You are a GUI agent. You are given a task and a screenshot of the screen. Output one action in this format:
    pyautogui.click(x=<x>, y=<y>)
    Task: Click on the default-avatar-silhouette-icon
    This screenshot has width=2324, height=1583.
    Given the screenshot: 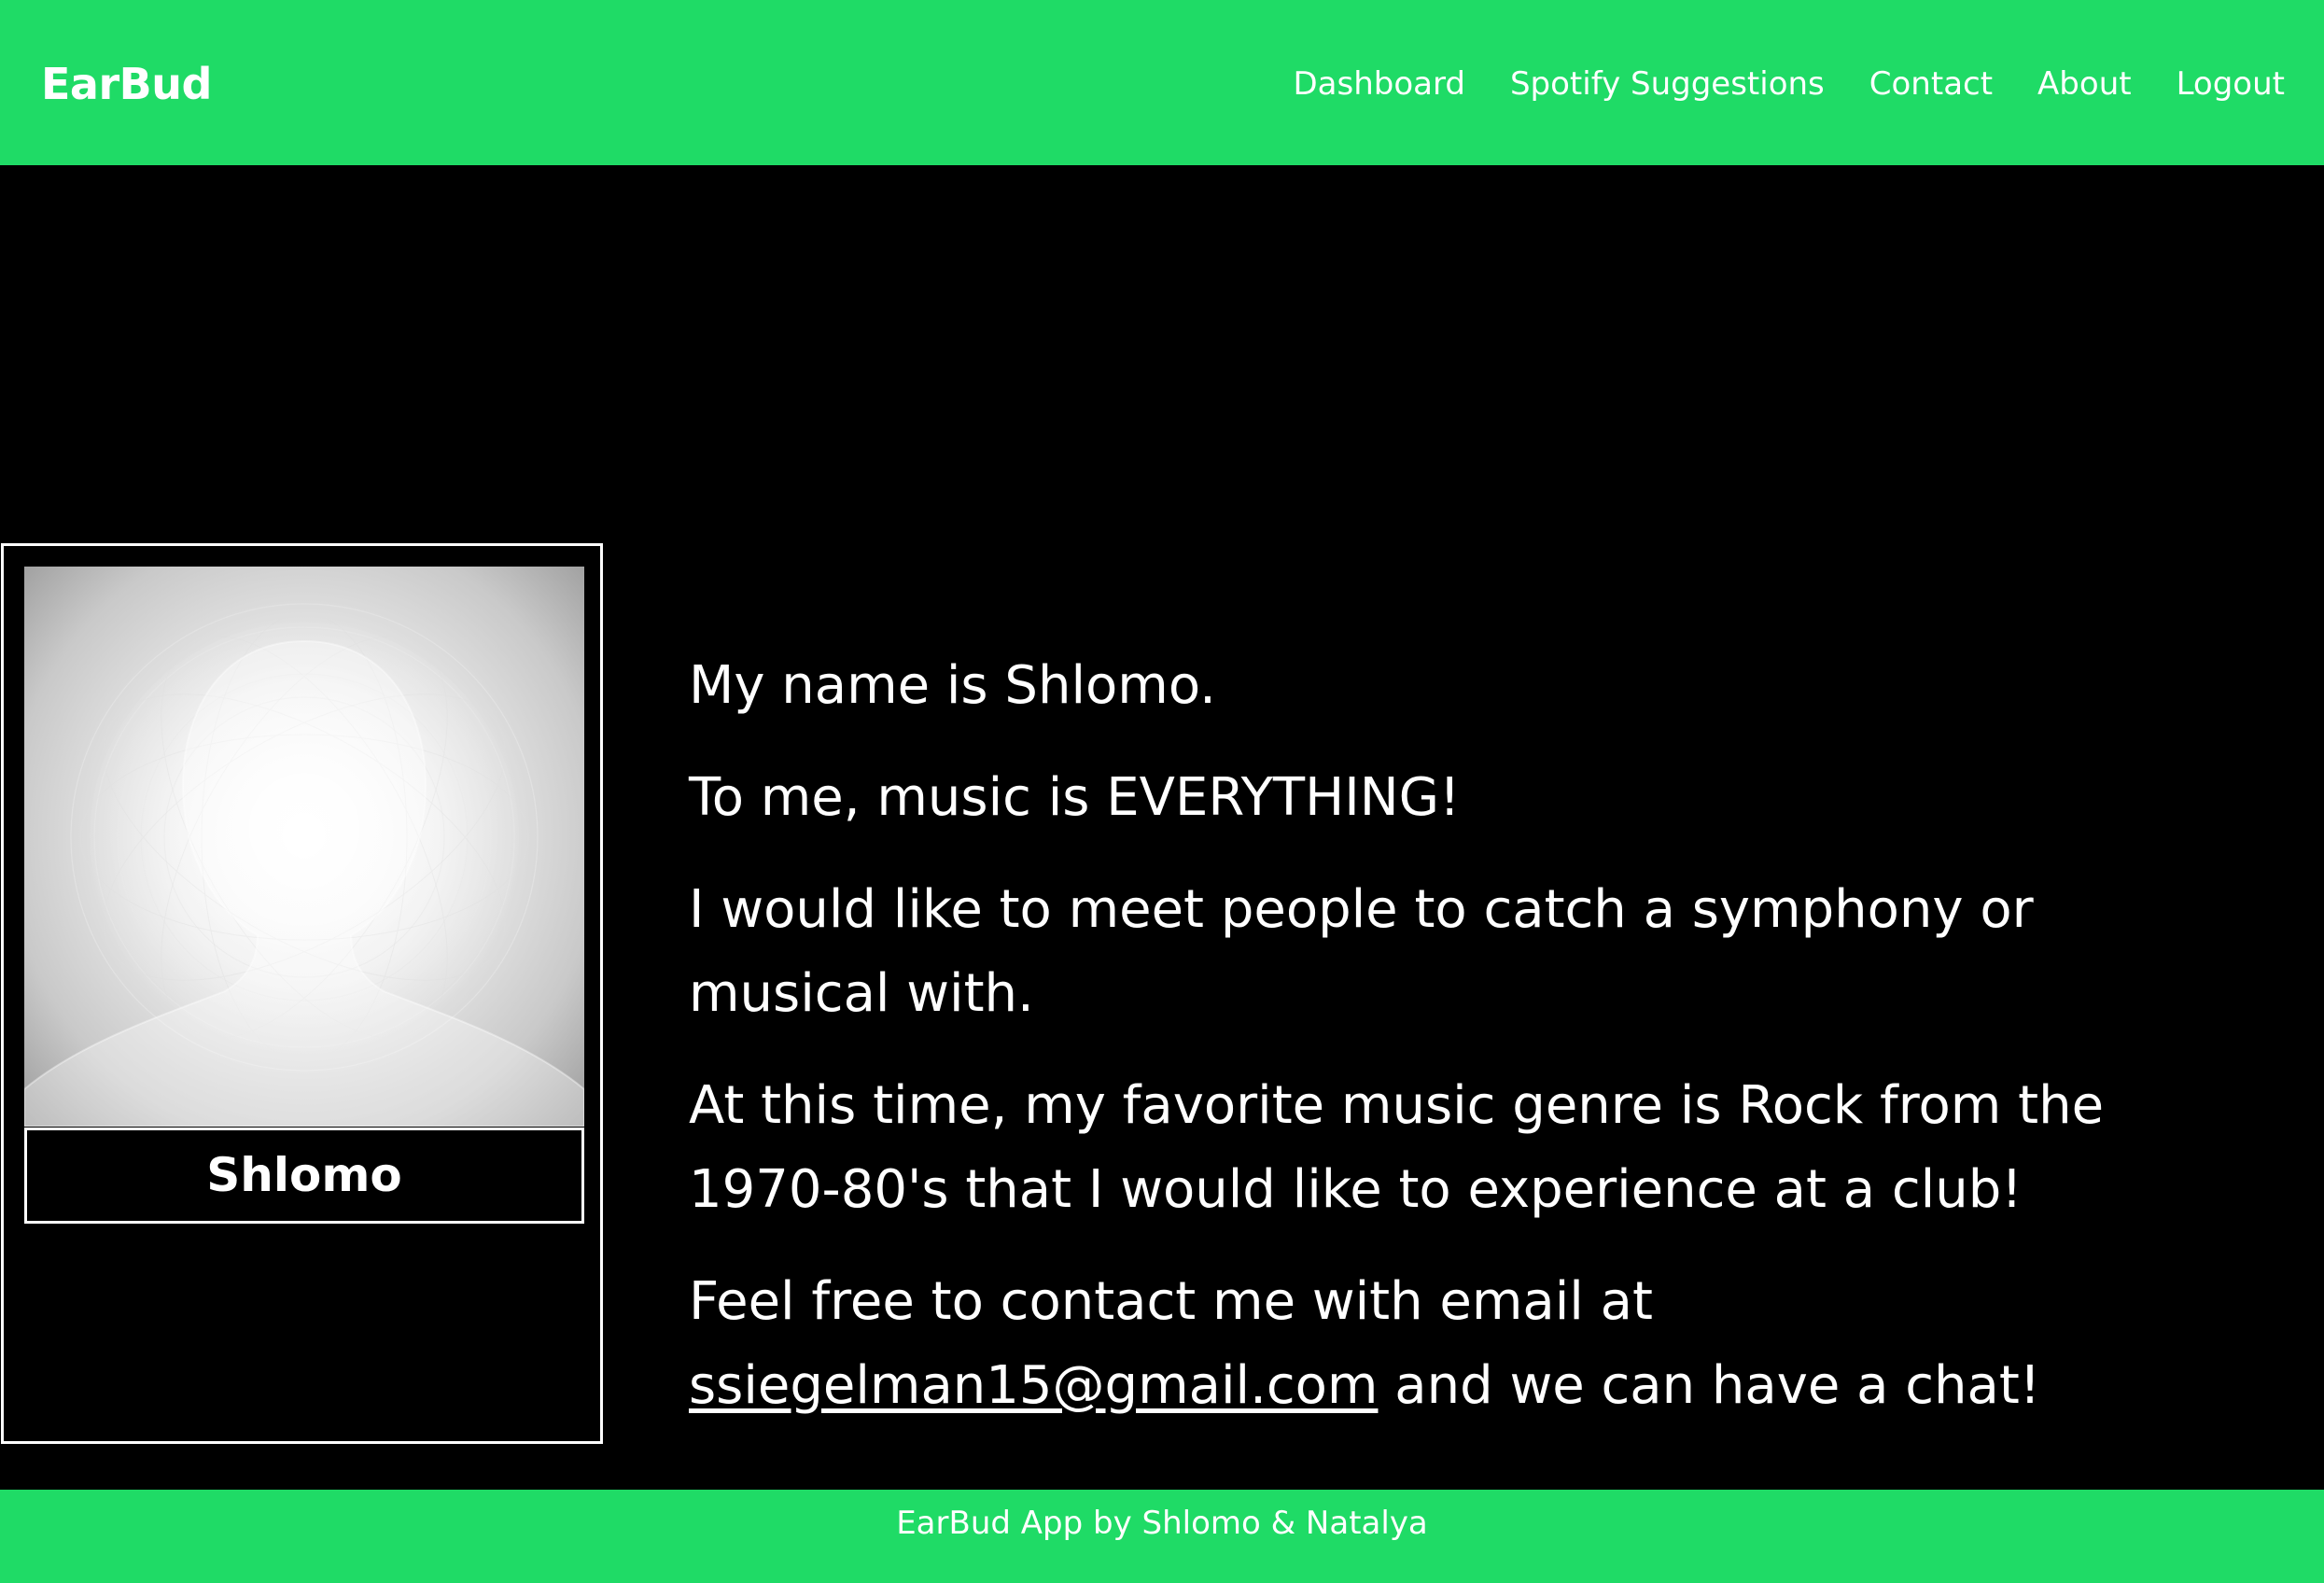 What is the action you would take?
    pyautogui.click(x=304, y=847)
    